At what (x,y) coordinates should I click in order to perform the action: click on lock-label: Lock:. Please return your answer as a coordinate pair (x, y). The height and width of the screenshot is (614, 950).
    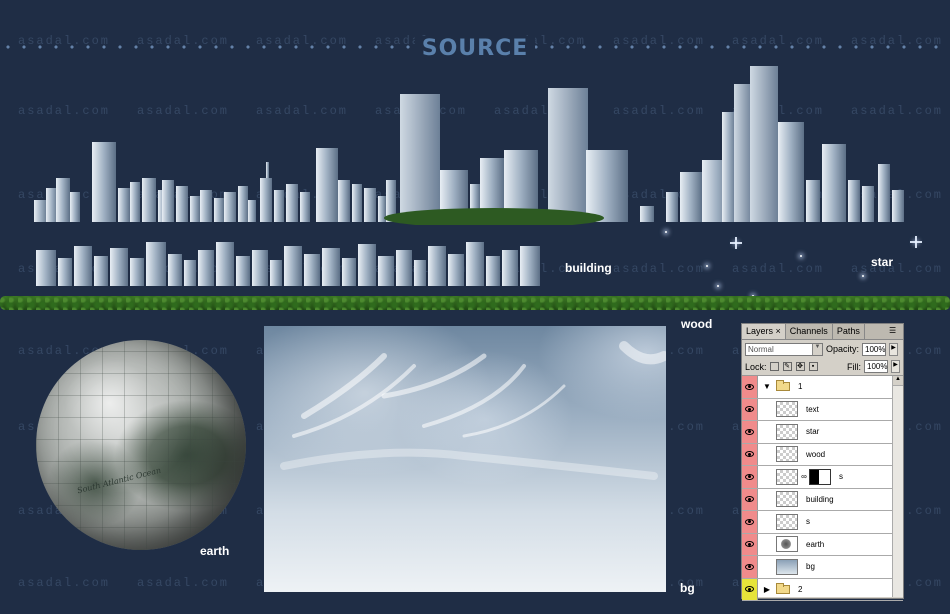
    Looking at the image, I should click on (756, 366).